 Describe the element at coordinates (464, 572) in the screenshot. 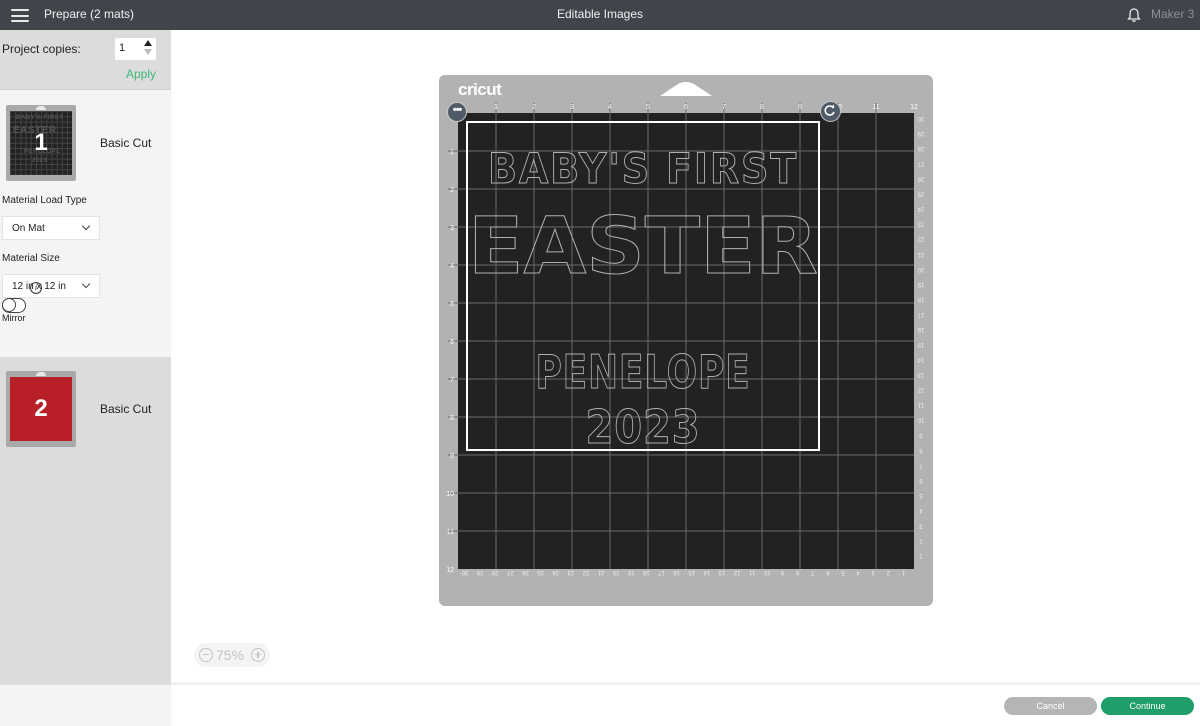

I see `ruler-tick-bottom-cm: 30` at that location.